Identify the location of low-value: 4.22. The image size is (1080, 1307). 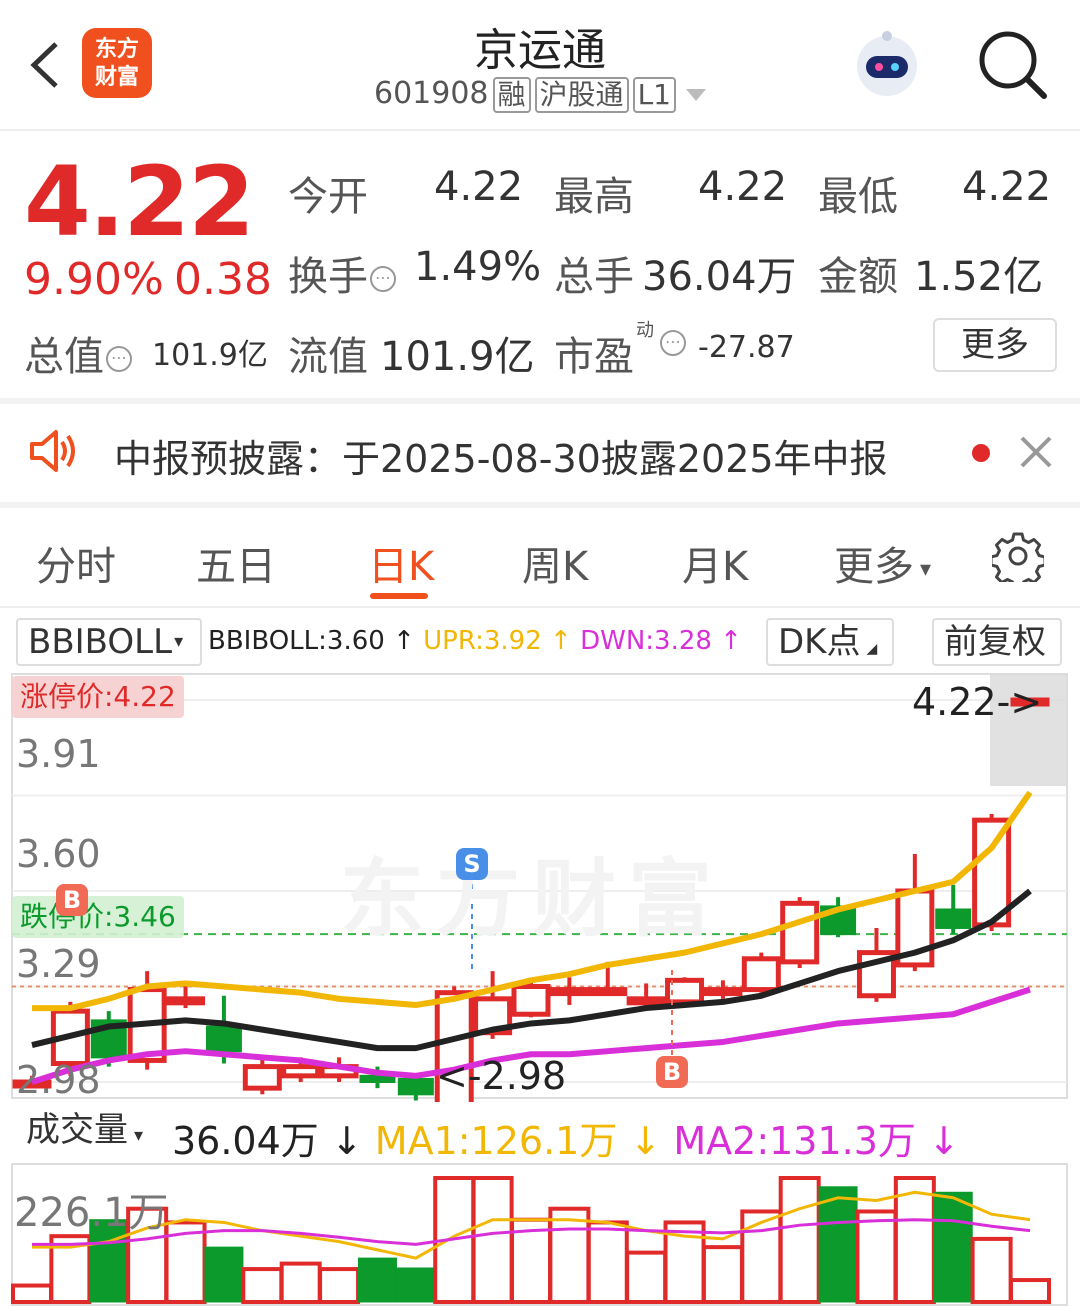
(1007, 187).